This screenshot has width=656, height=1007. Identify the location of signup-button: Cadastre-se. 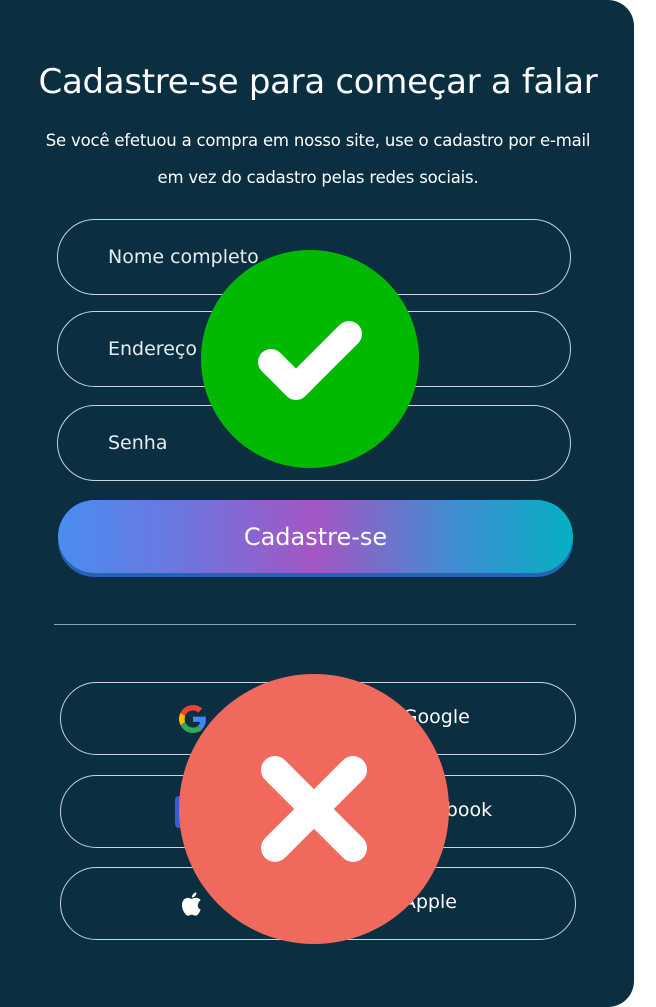
(315, 536).